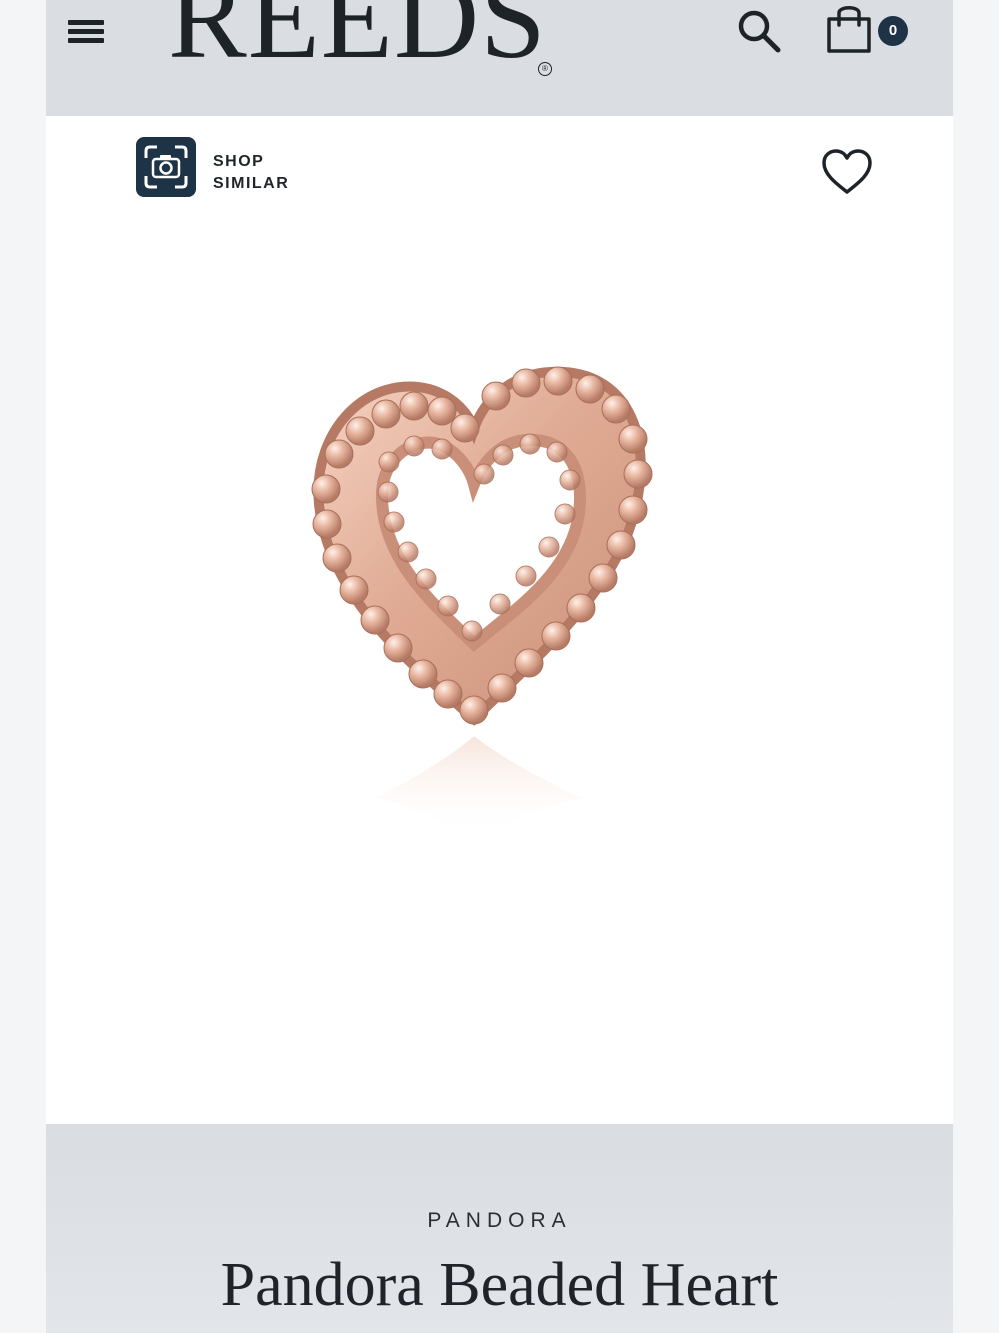 The image size is (999, 1333). I want to click on search-icon, so click(759, 31).